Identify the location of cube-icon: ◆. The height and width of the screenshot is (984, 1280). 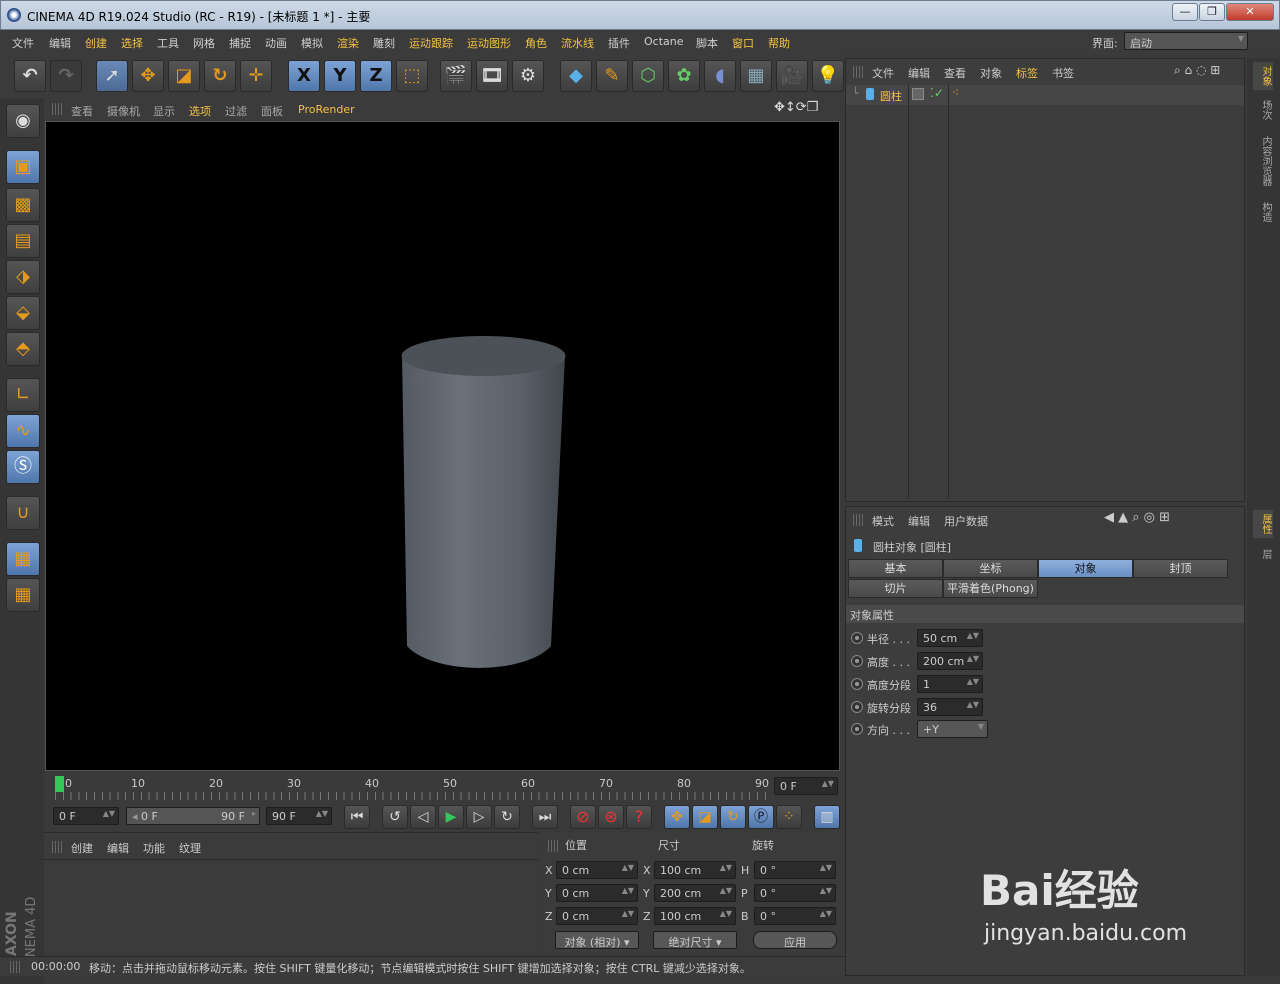
(576, 76).